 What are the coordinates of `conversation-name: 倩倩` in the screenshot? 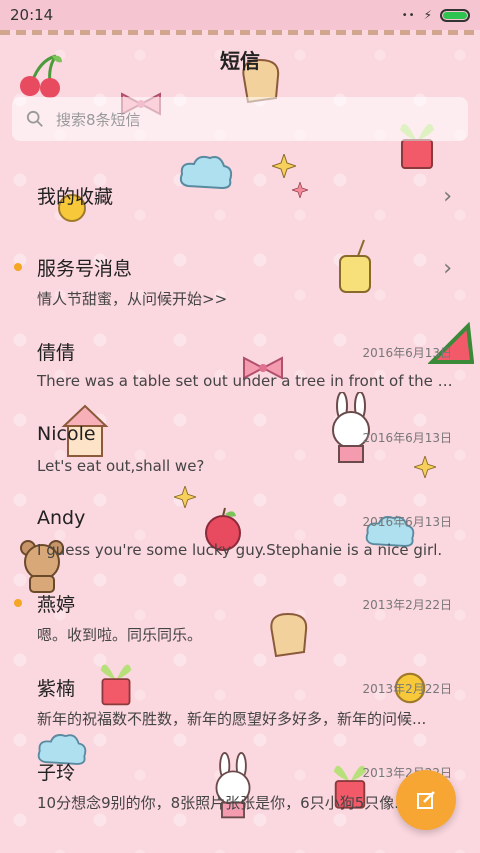 It's located at (56, 353).